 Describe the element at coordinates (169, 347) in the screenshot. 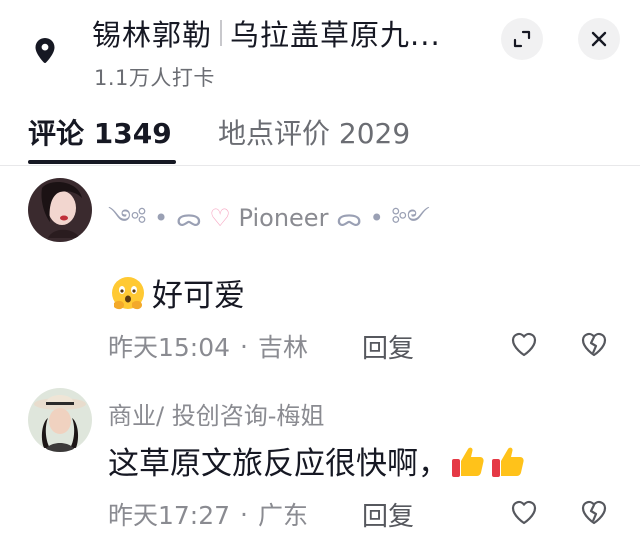

I see `comment-time: 昨天15:04` at that location.